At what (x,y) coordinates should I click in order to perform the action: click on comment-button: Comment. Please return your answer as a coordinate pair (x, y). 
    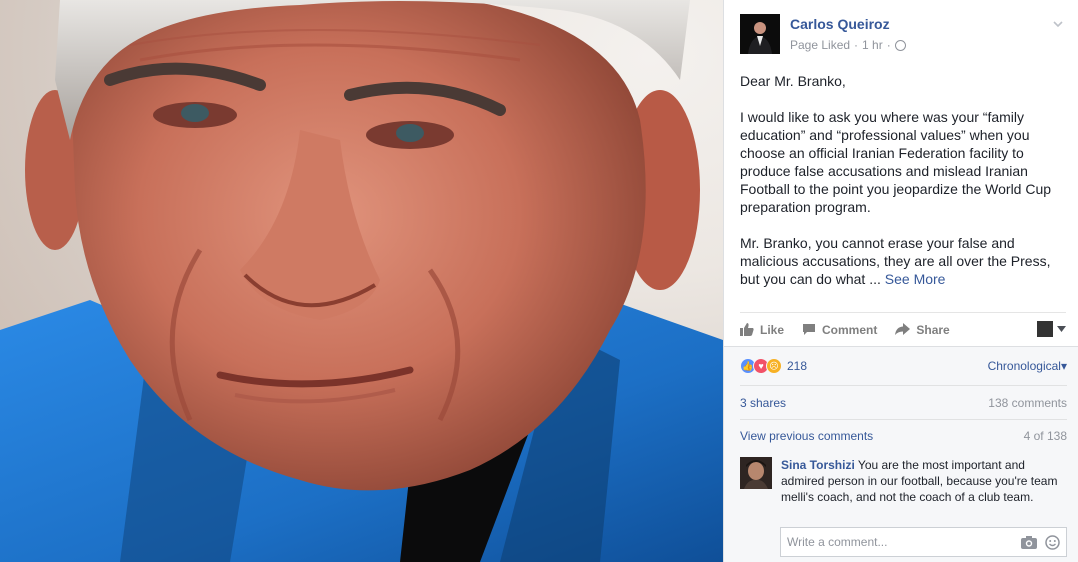
    Looking at the image, I should click on (839, 330).